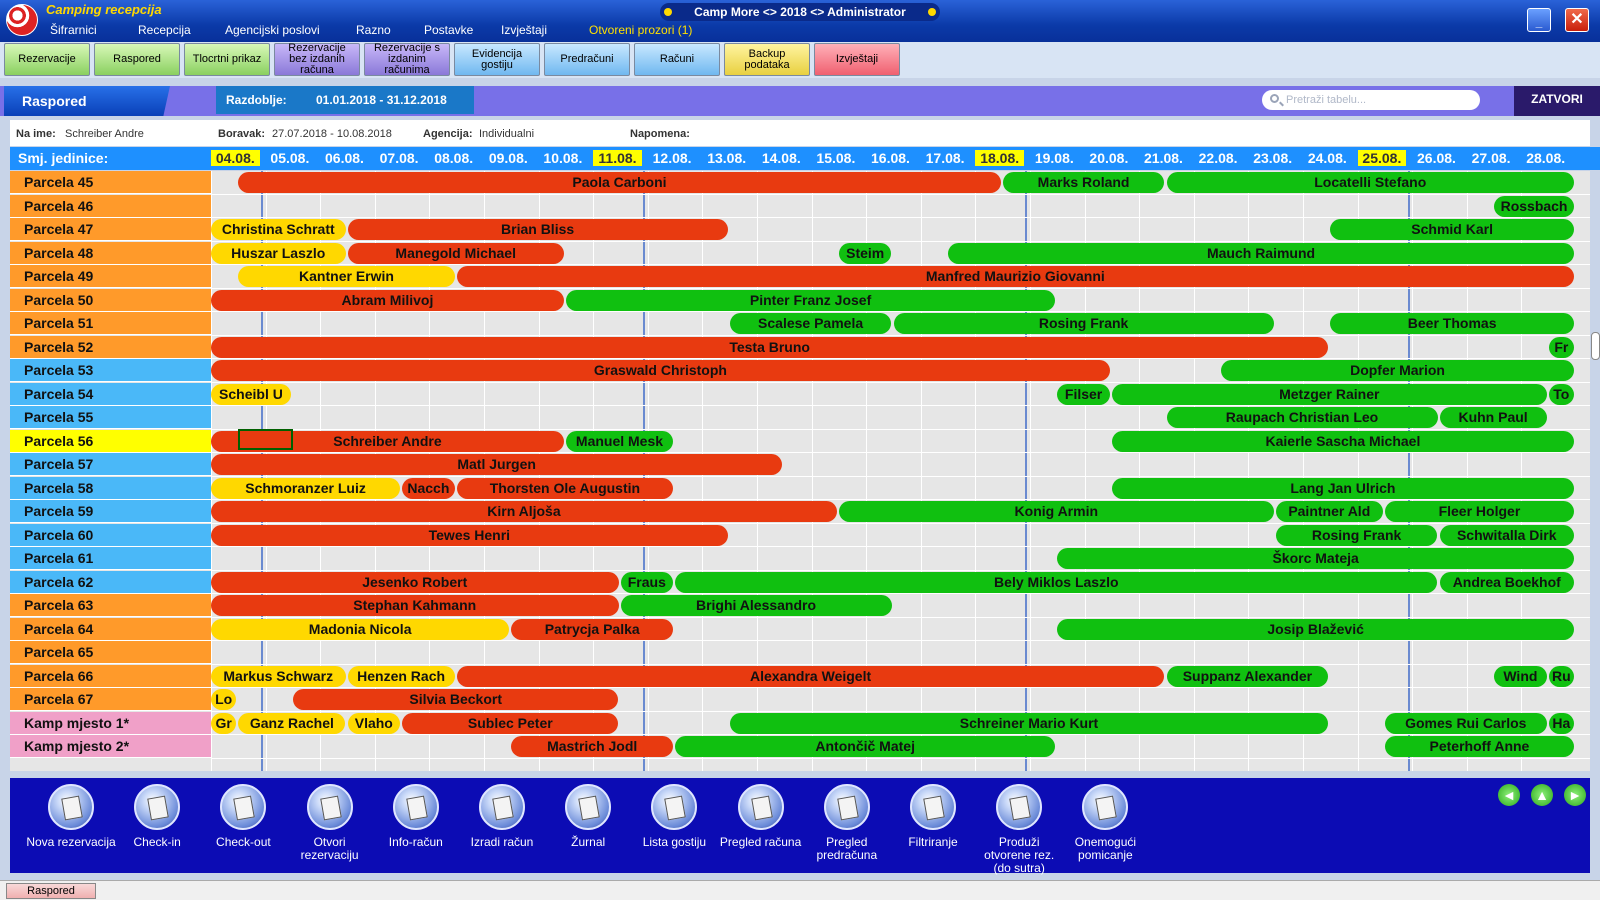 This screenshot has width=1600, height=900. I want to click on unit-row-label: Parcela 62, so click(110, 582).